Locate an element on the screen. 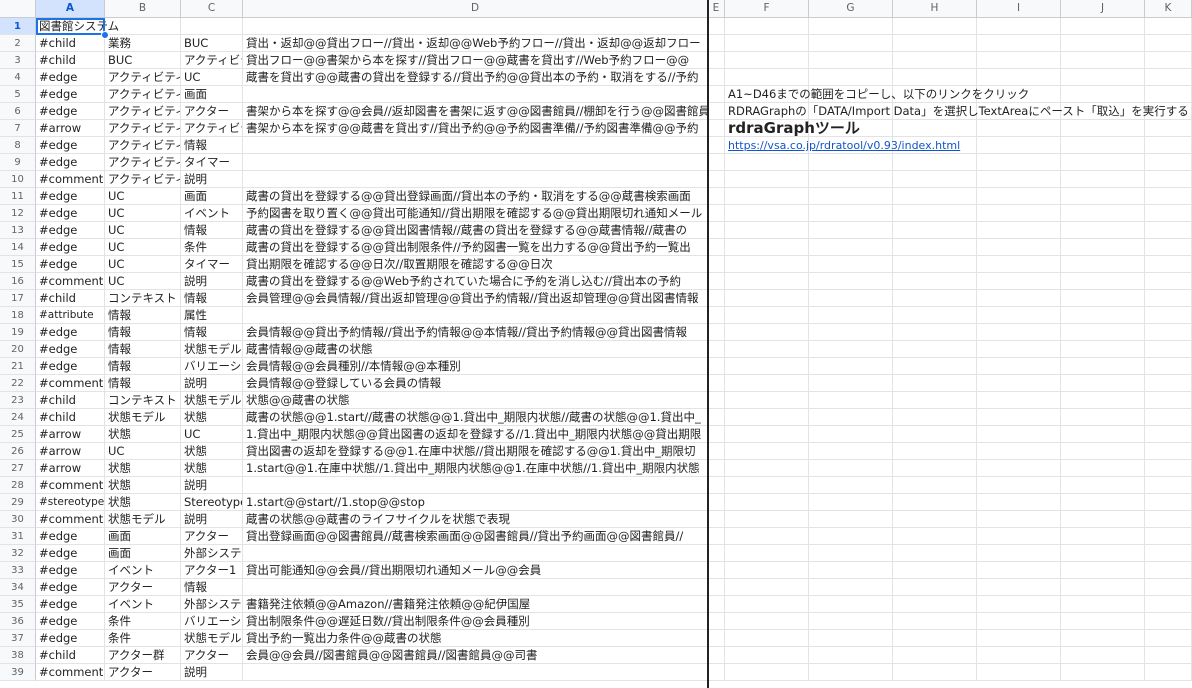 Image resolution: width=1192 pixels, height=688 pixels. cell-a4: #edge is located at coordinates (70, 77).